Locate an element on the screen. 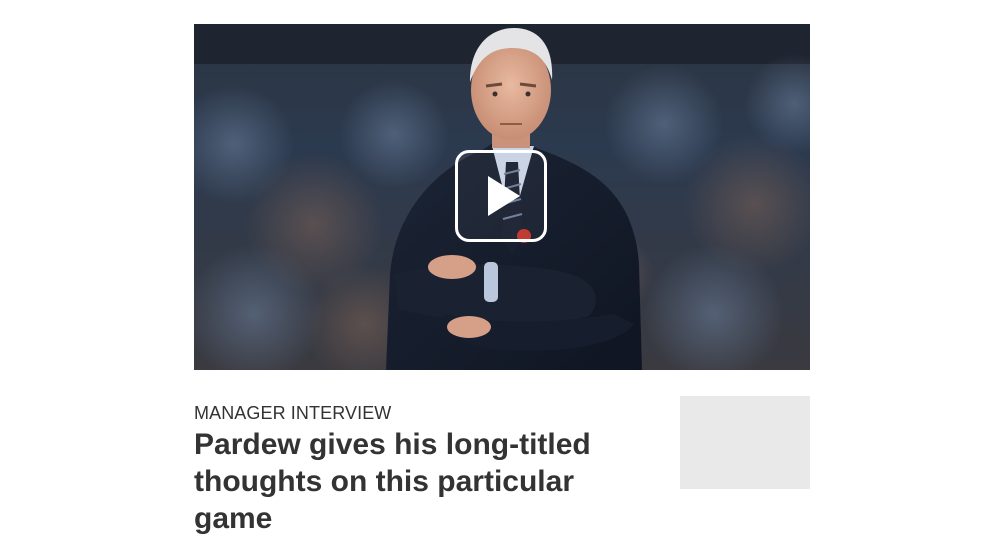  play-button is located at coordinates (501, 196).